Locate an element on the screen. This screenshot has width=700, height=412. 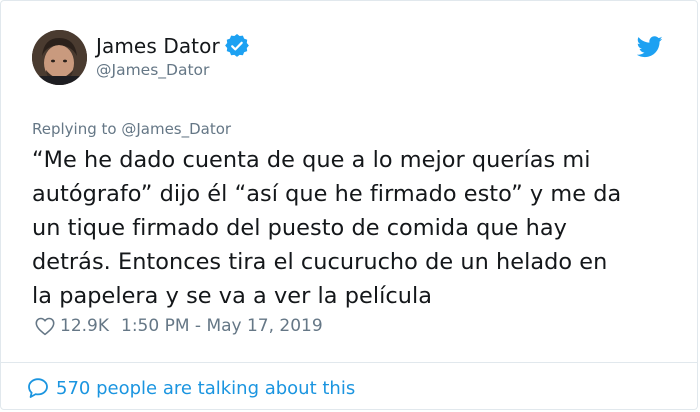
author-names: James Dator @James_Dator is located at coordinates (172, 55).